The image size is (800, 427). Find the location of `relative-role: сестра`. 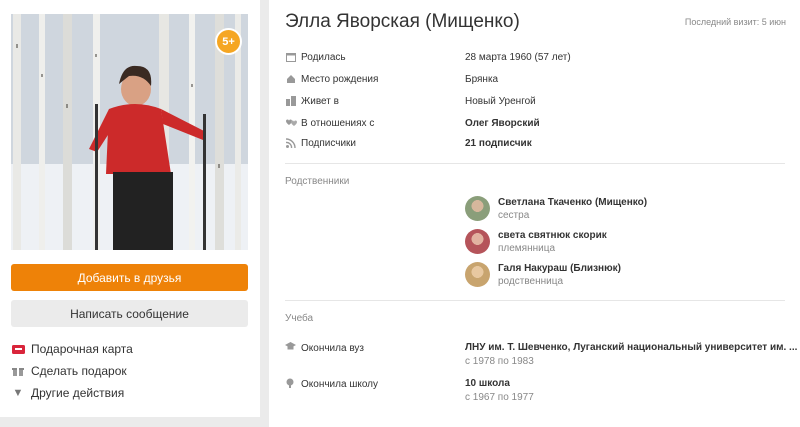

relative-role: сестра is located at coordinates (514, 215).